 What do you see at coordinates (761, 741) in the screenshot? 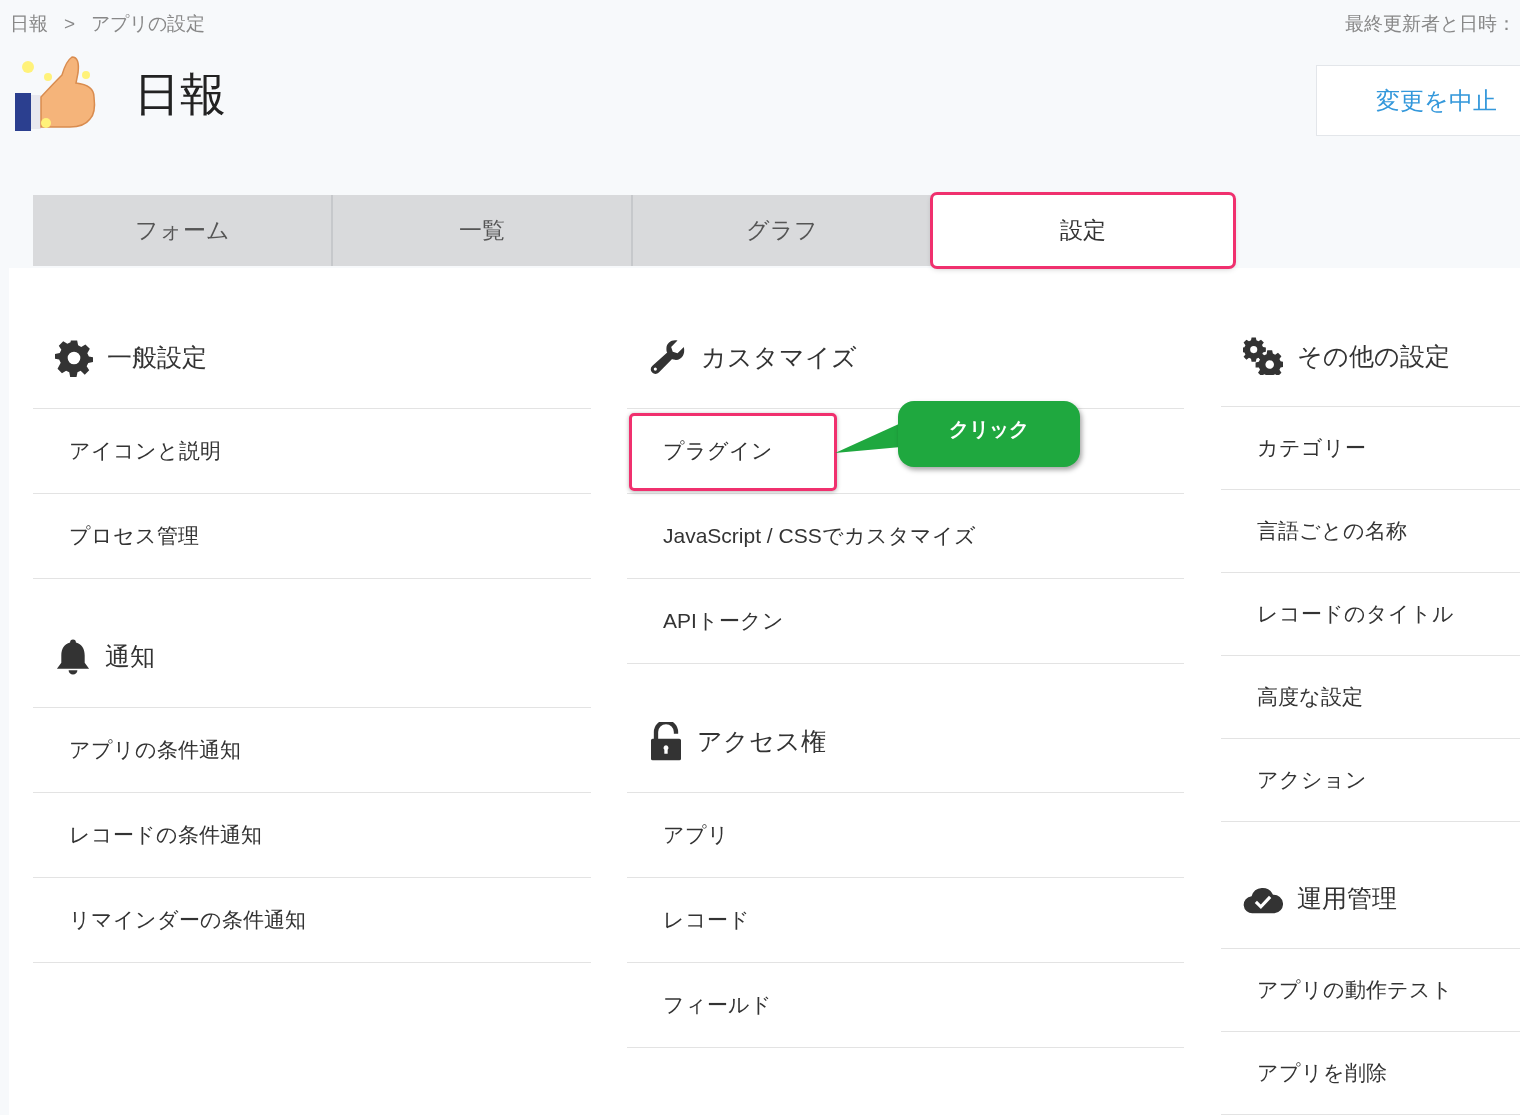
I see `section-heading: アクセス権` at bounding box center [761, 741].